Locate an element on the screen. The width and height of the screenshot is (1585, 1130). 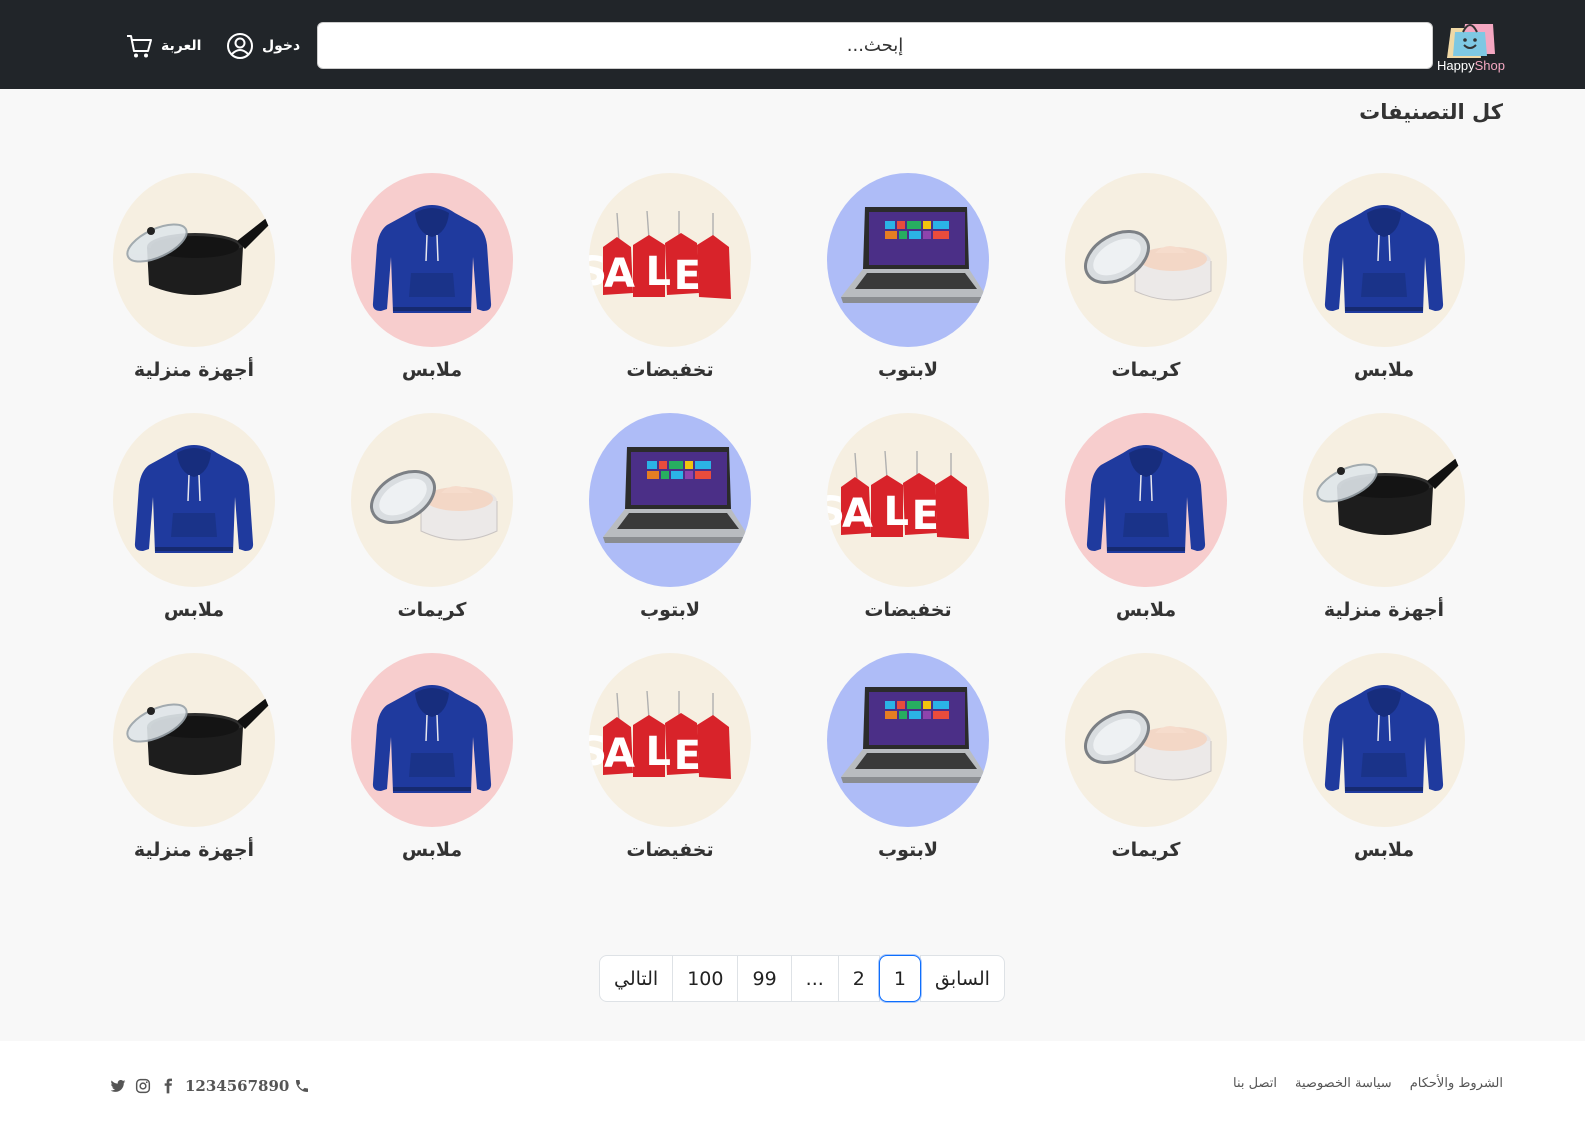
facebook-icon is located at coordinates (168, 1086).